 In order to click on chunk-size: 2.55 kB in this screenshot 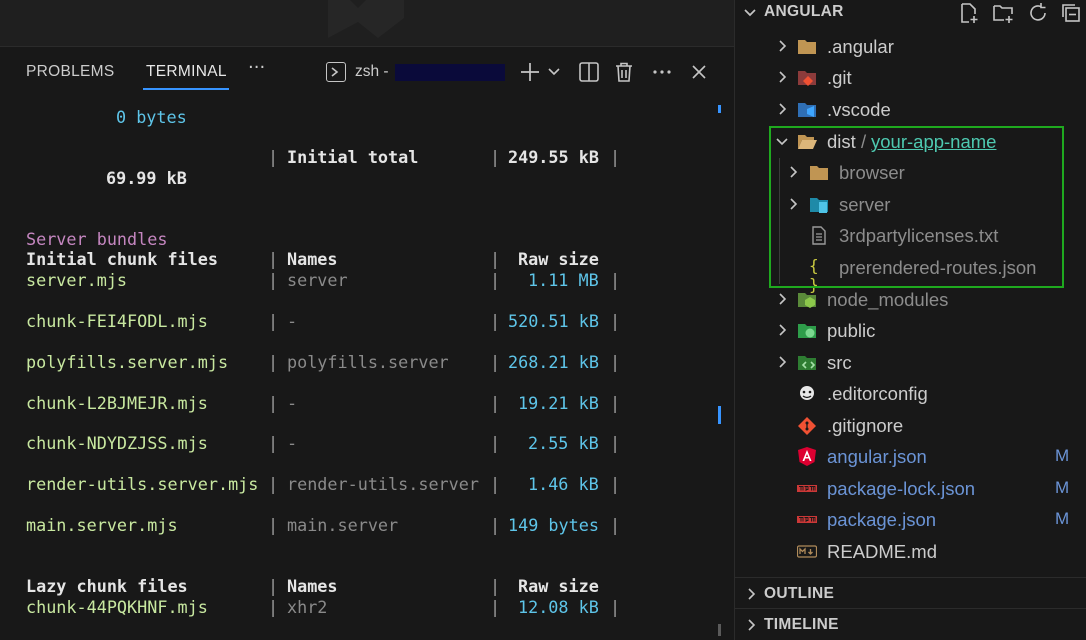, I will do `click(563, 443)`.